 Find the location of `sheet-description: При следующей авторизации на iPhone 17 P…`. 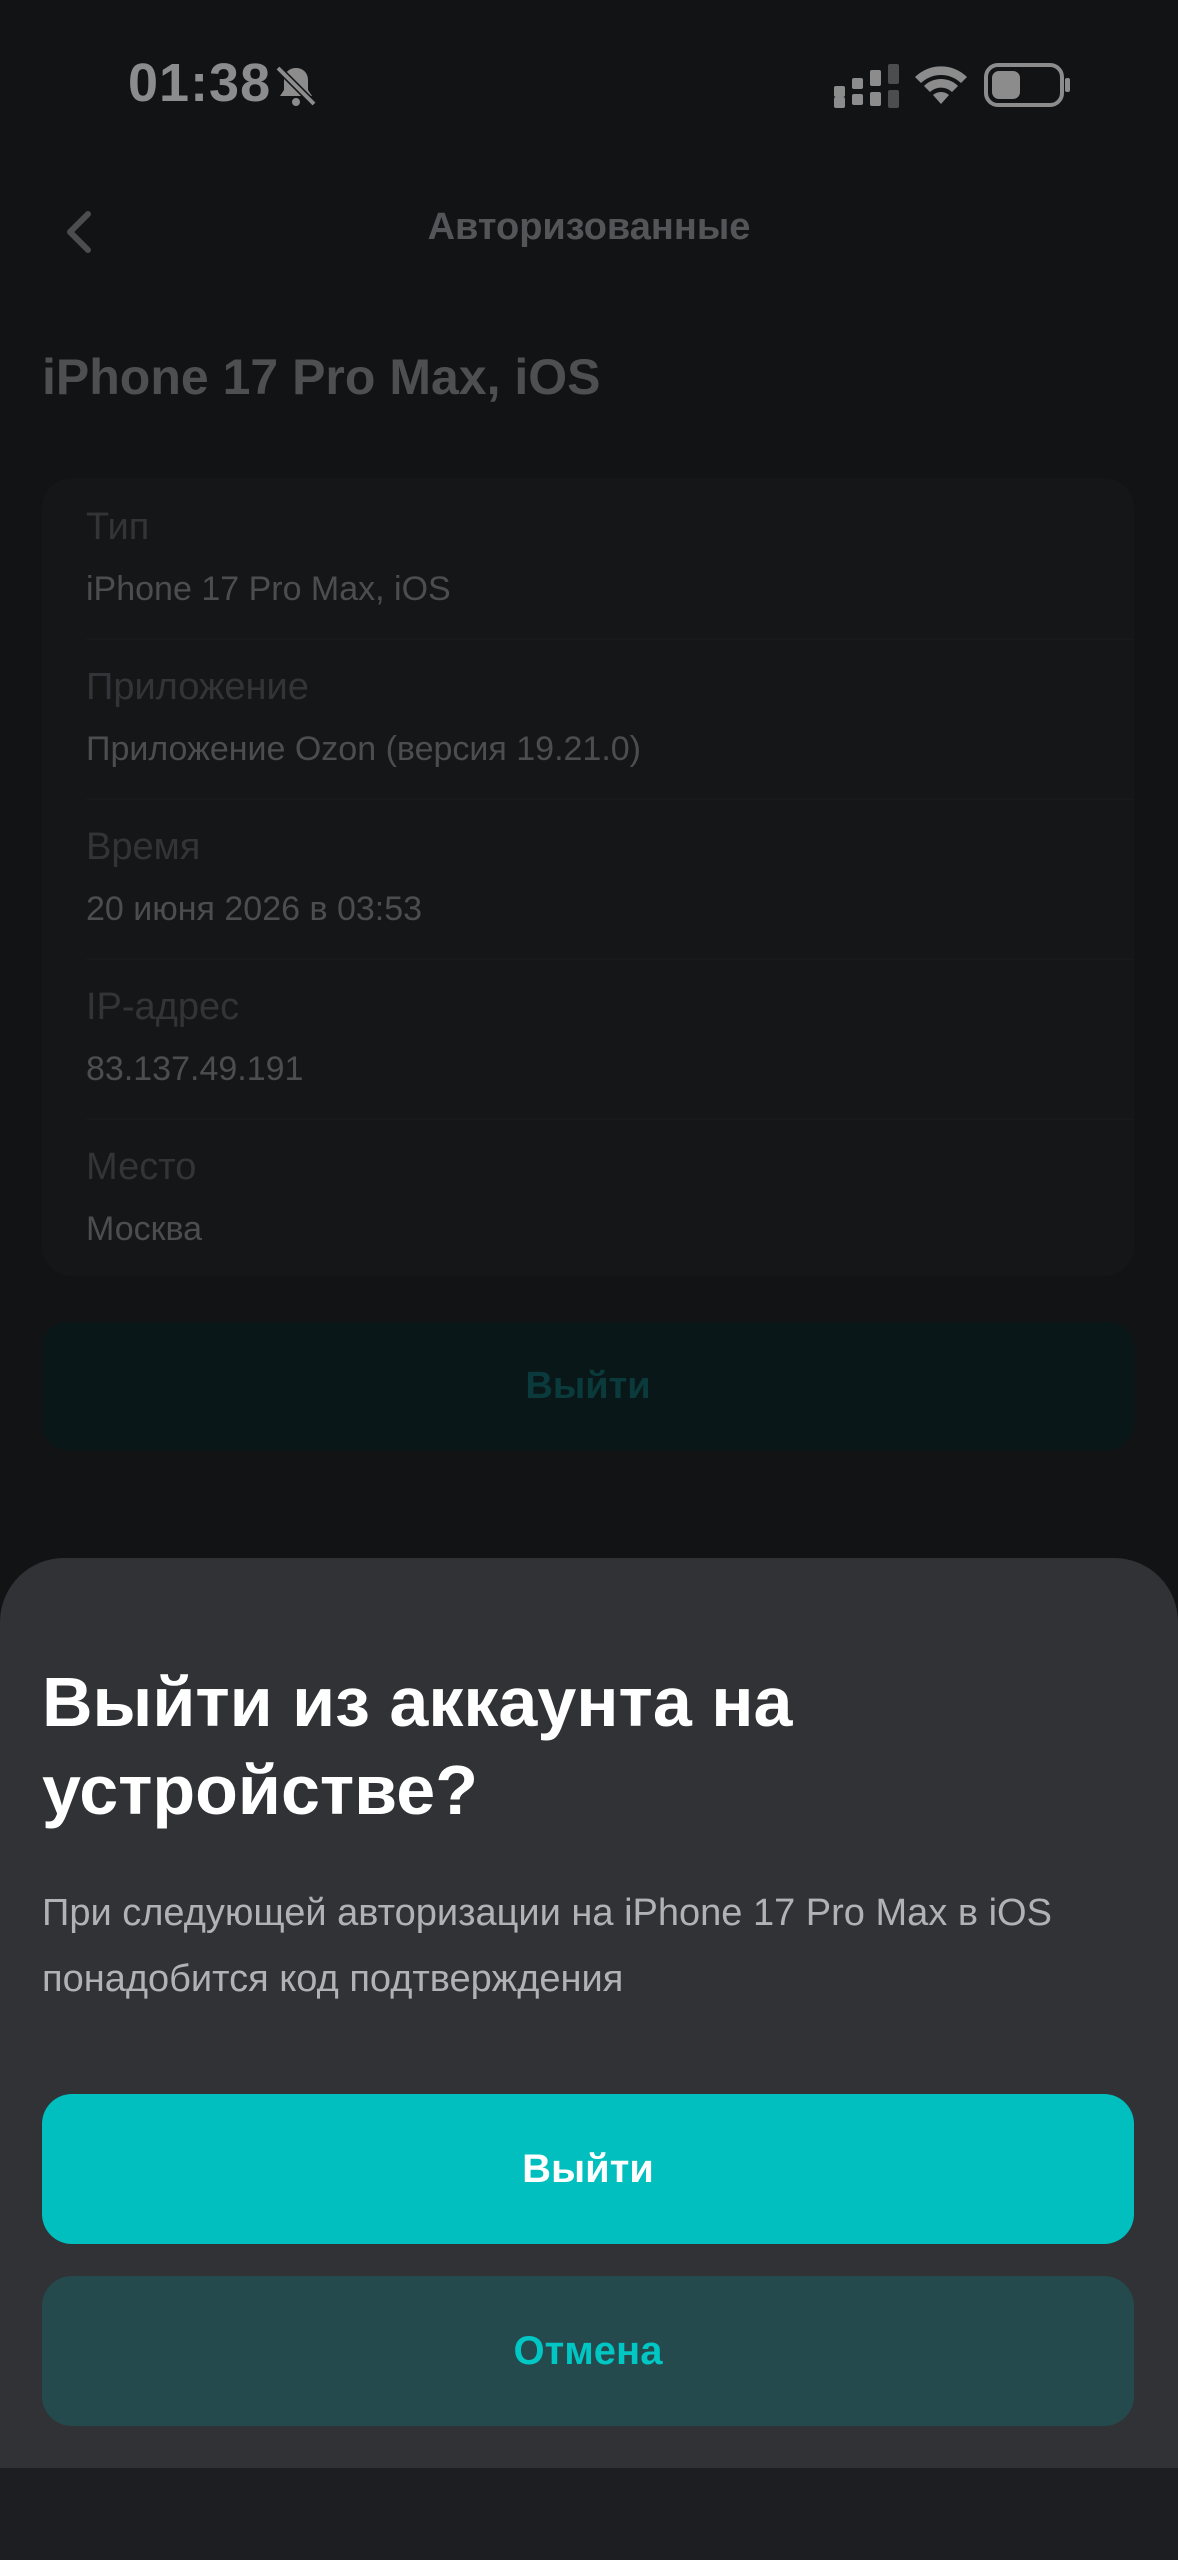

sheet-description: При следующей авторизации на iPhone 17 P… is located at coordinates (547, 1946).